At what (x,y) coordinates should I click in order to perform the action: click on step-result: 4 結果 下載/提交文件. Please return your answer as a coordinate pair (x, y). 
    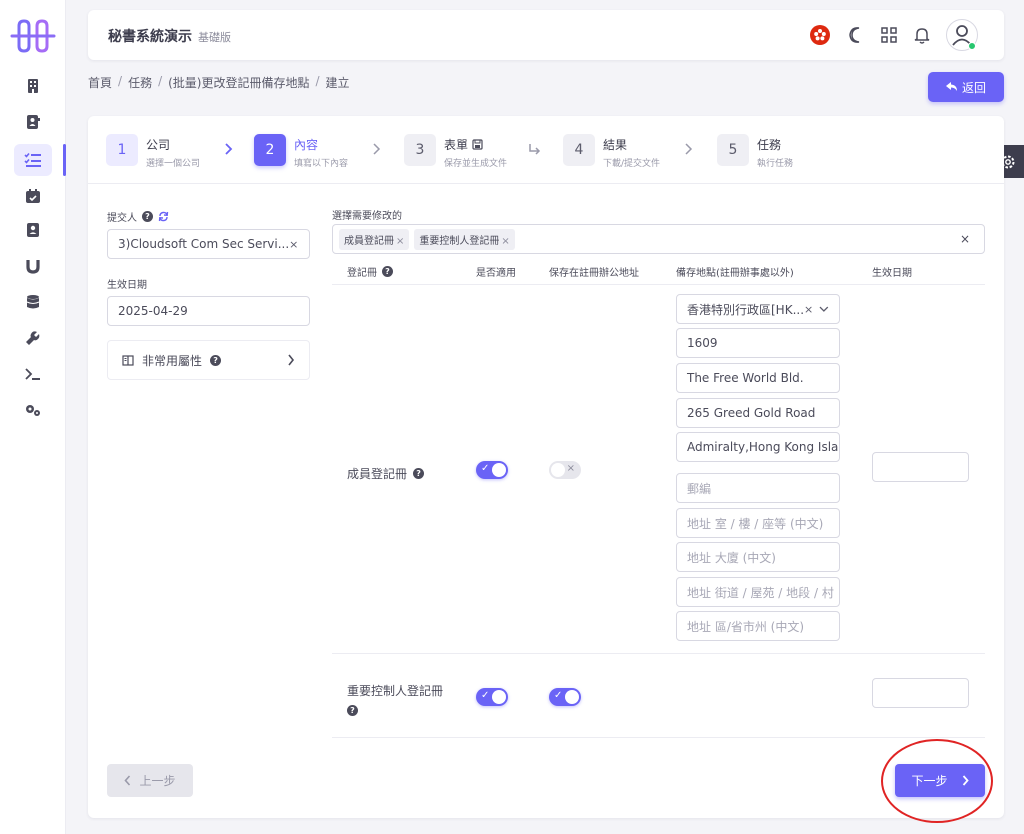
    Looking at the image, I should click on (611, 151).